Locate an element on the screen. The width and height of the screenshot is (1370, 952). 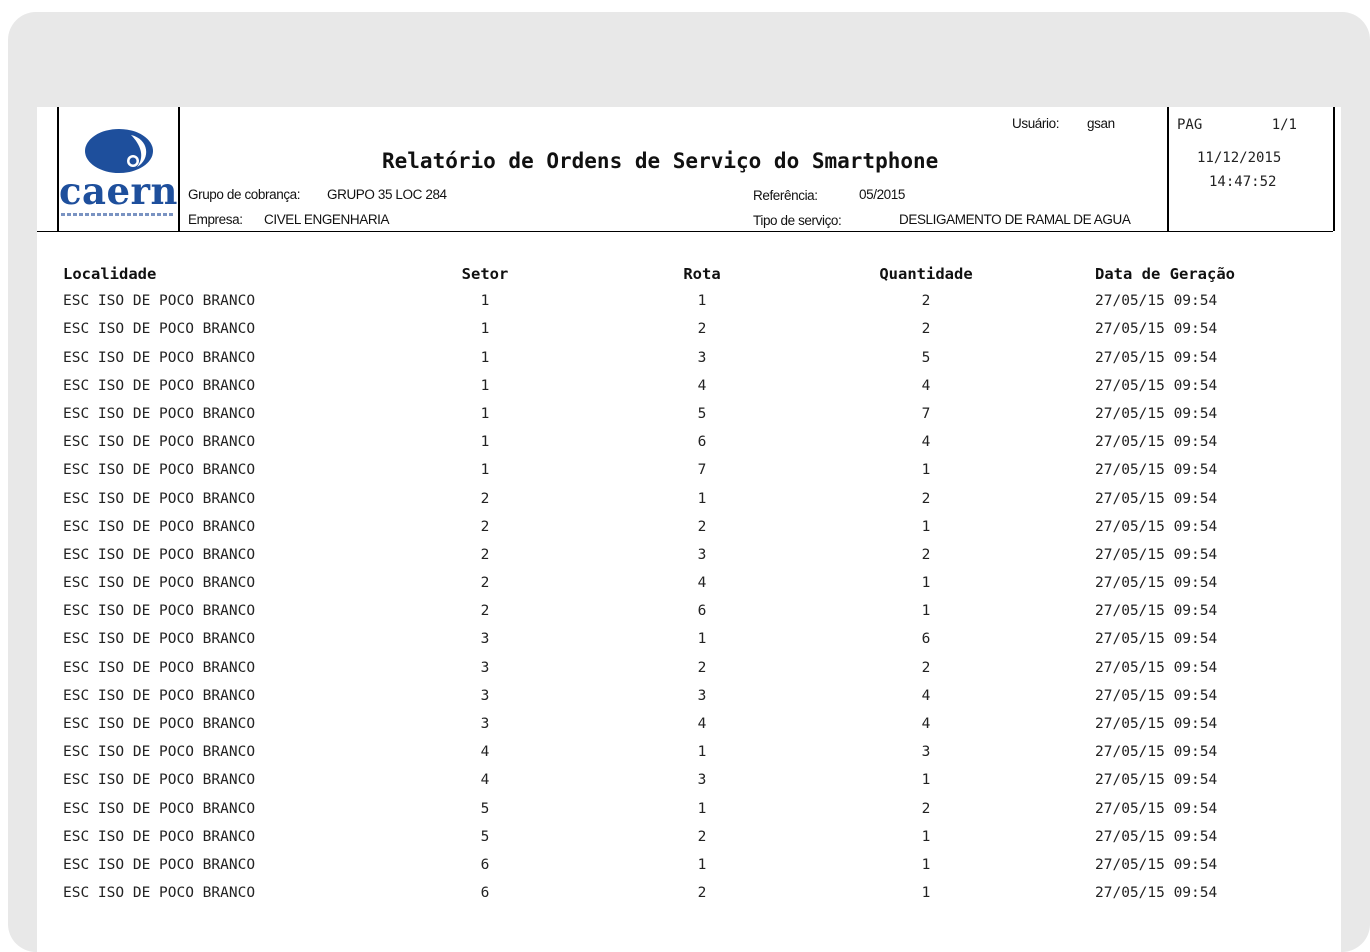
table-row: ESC ISO DE POCO BRANCO 2 2 1 27/05/15 09:54 is located at coordinates (640, 526).